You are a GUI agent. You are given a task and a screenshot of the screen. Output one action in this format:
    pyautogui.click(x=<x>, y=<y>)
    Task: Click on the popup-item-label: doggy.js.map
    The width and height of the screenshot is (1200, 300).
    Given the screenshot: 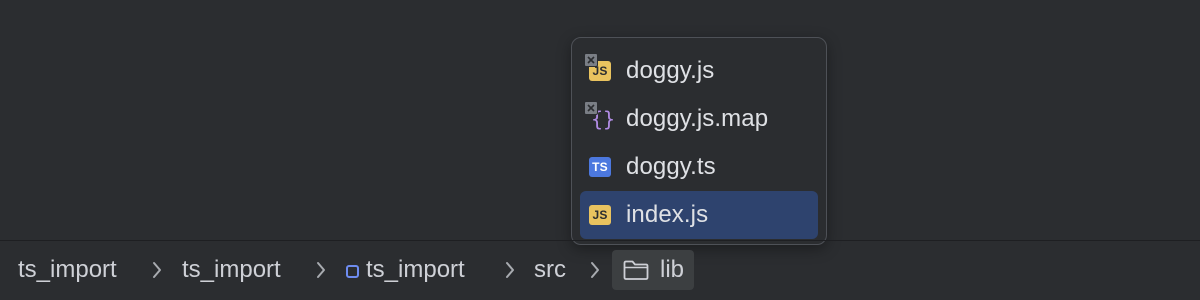 What is the action you would take?
    pyautogui.click(x=697, y=118)
    